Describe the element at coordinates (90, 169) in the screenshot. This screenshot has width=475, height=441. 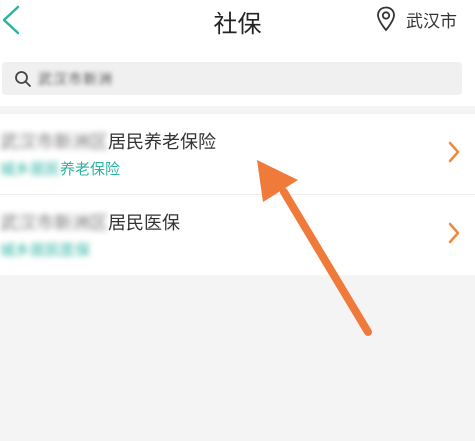
I see `subtitle-text: 养老保险` at that location.